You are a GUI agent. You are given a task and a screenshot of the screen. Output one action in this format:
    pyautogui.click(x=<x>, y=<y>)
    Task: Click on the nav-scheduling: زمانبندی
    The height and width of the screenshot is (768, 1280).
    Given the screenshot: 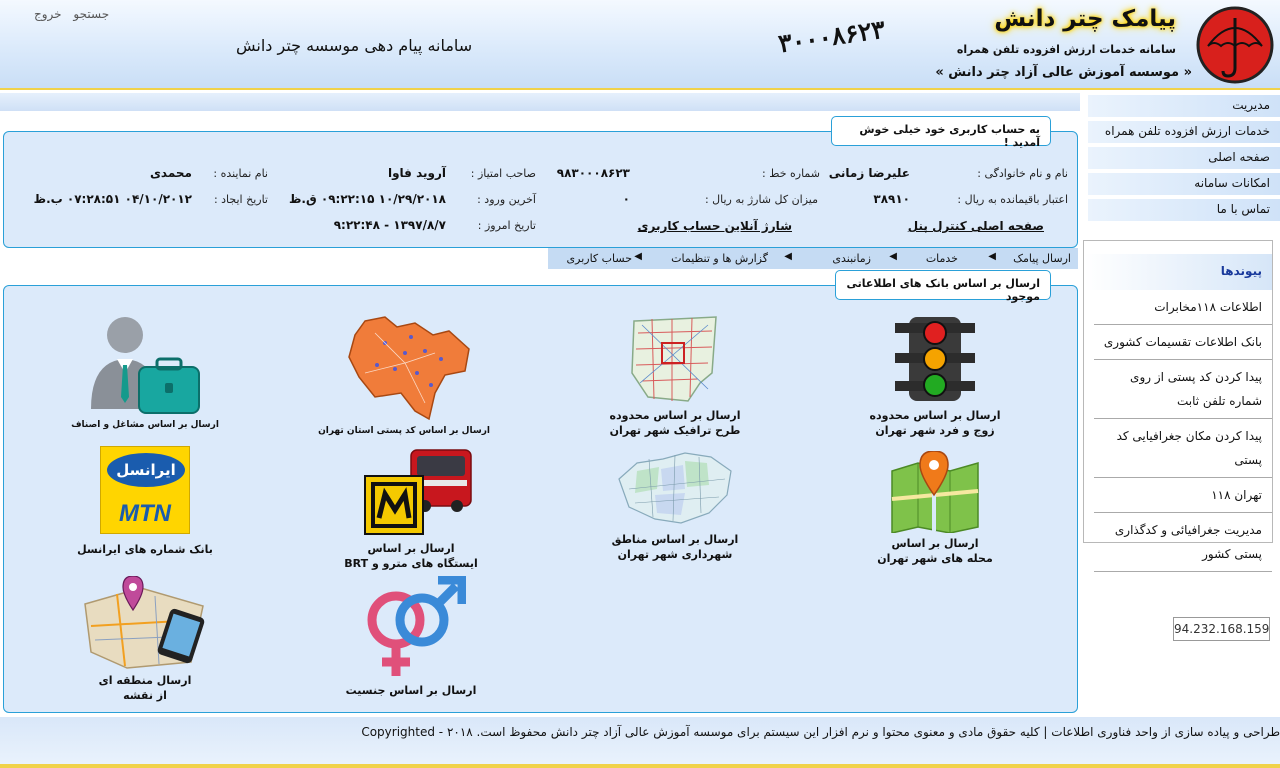 What is the action you would take?
    pyautogui.click(x=851, y=258)
    